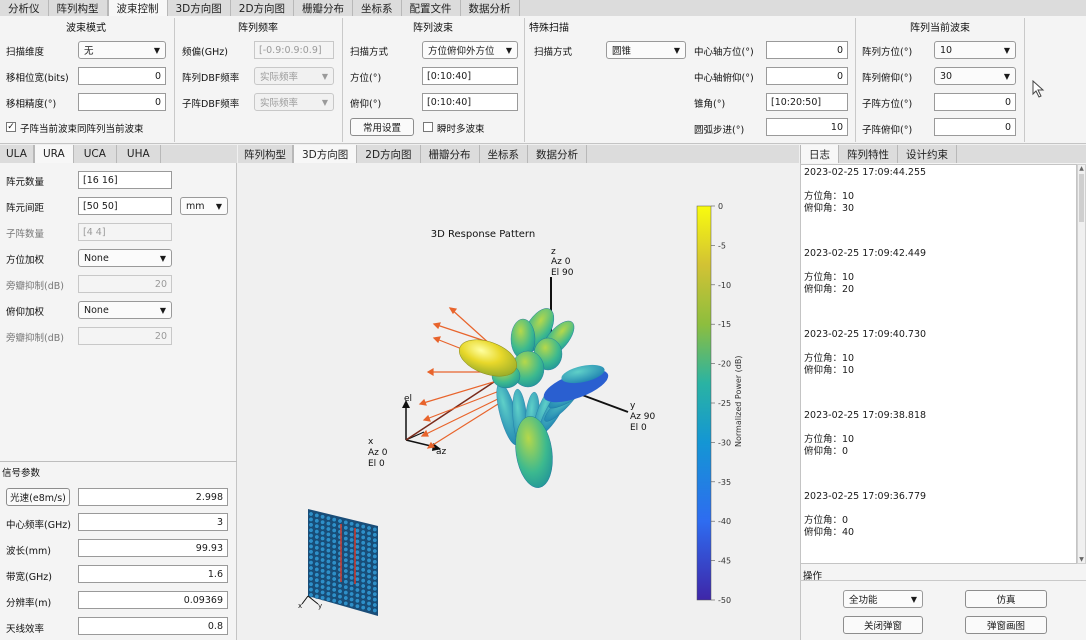 This screenshot has width=1086, height=640. What do you see at coordinates (975, 50) in the screenshot?
I see `cur-az-select: 10 ▼` at bounding box center [975, 50].